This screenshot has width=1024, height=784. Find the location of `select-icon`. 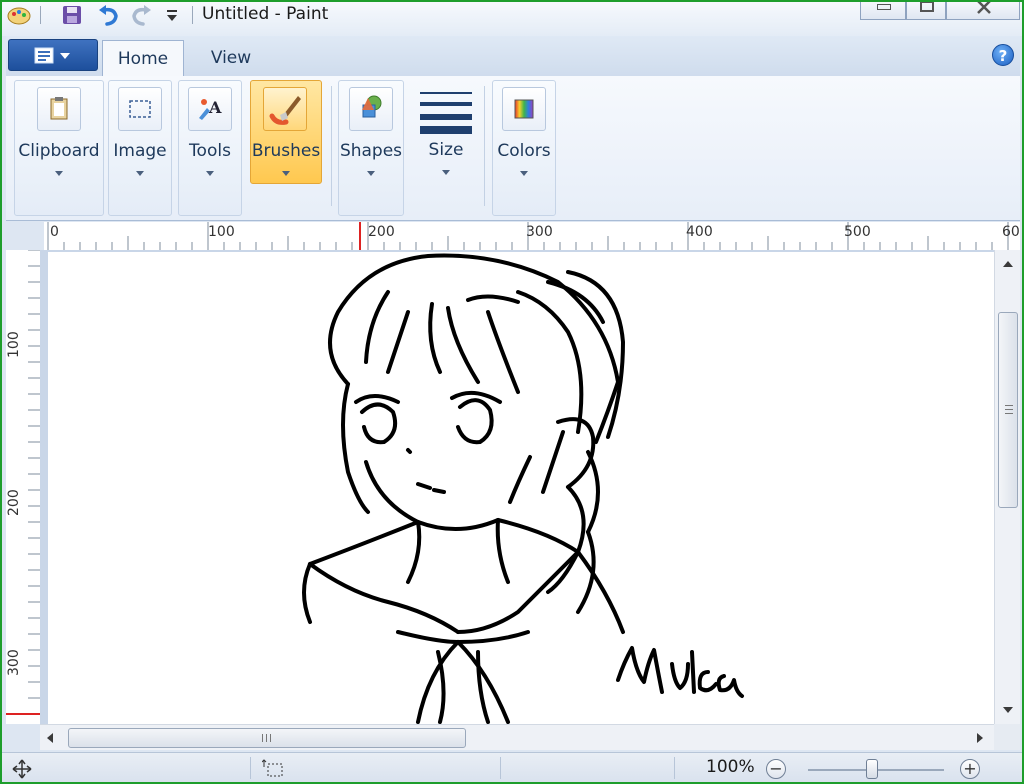

select-icon is located at coordinates (140, 109).